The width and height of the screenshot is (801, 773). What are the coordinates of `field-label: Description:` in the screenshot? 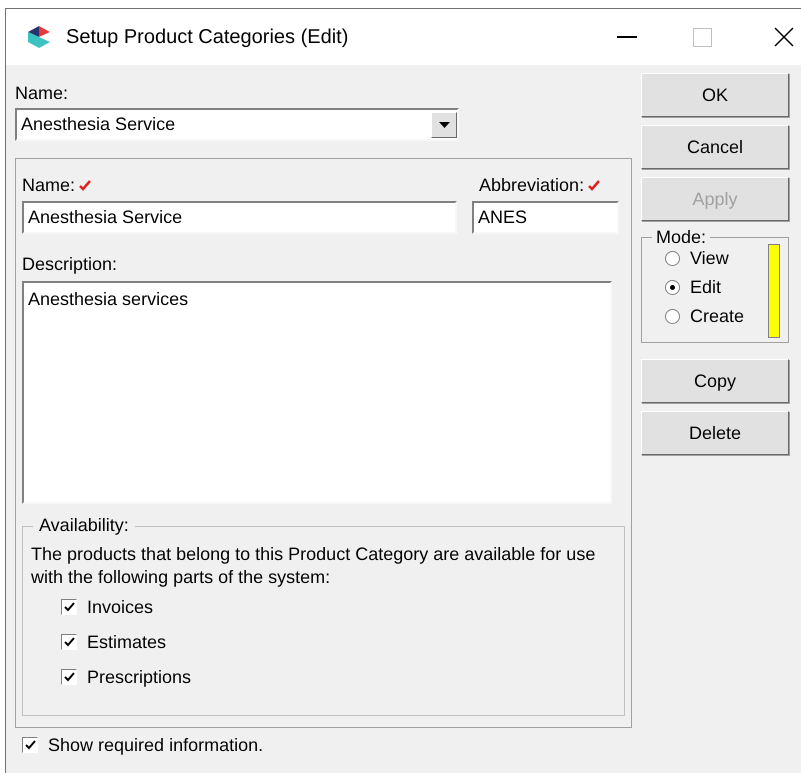 It's located at (70, 264).